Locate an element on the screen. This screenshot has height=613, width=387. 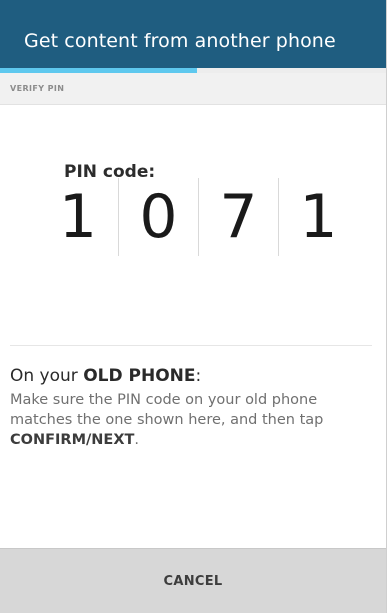
app-header: Get content from another phone is located at coordinates (193, 34).